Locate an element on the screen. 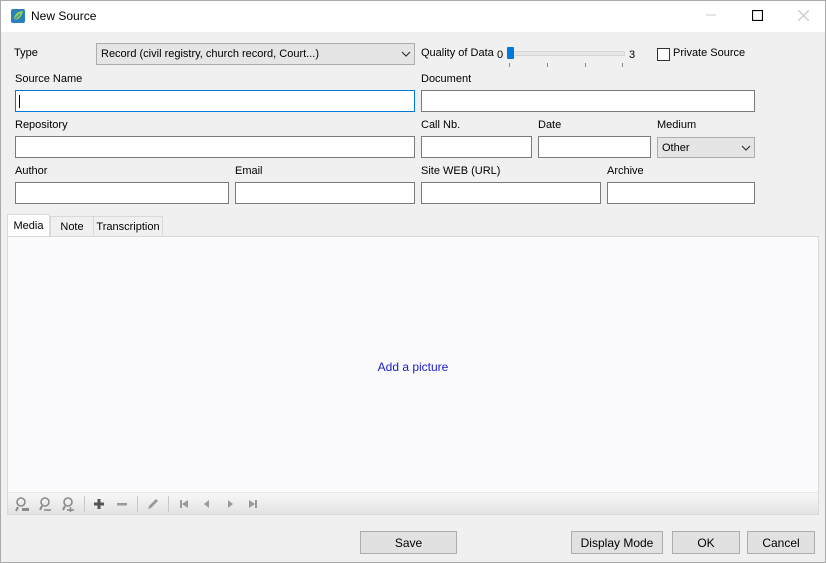 The width and height of the screenshot is (826, 563). add-icon is located at coordinates (99, 504).